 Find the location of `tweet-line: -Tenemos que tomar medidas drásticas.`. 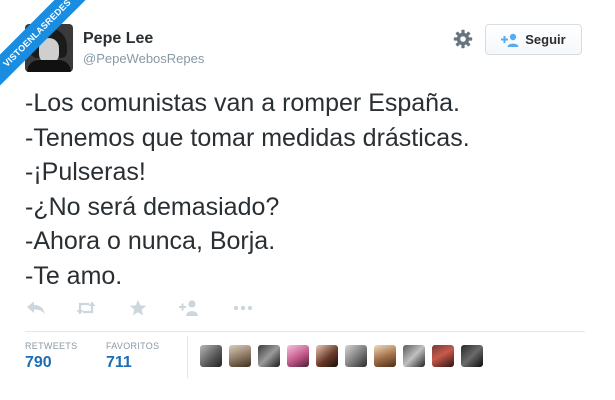

tweet-line: -Tenemos que tomar medidas drásticas. is located at coordinates (247, 137).